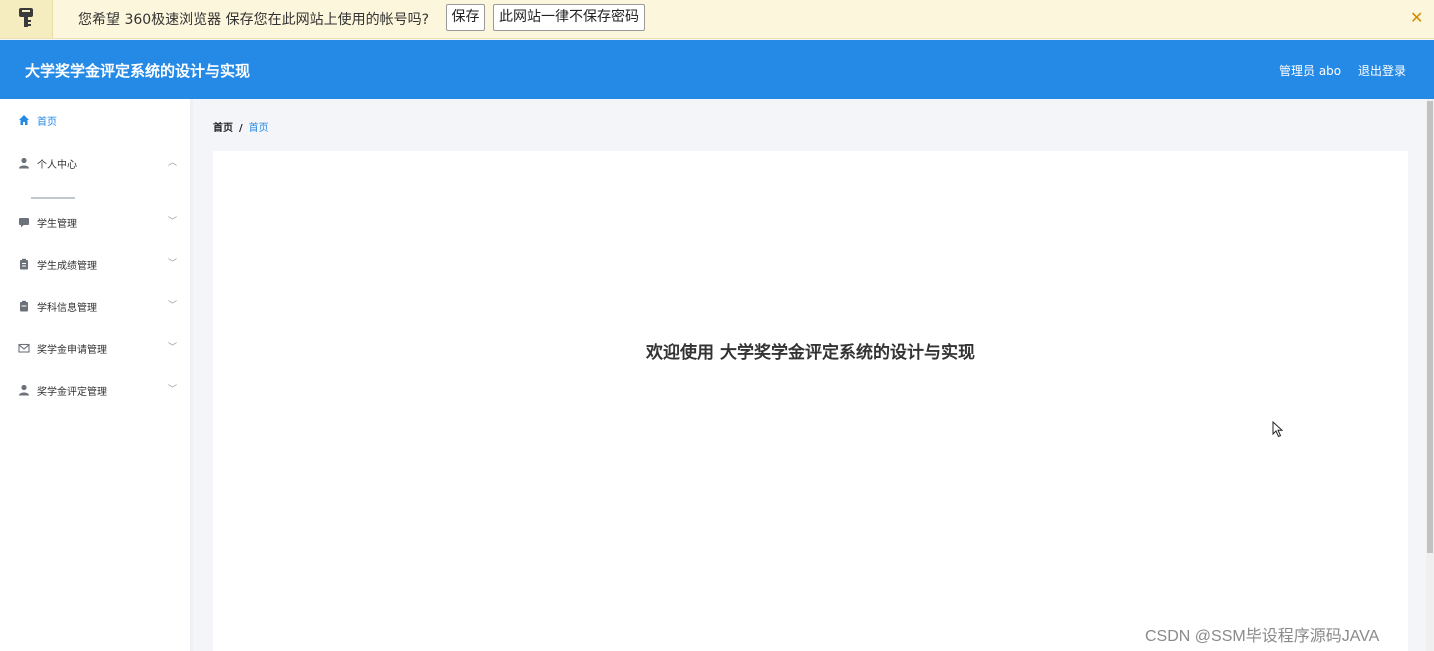  I want to click on clipboard-icon, so click(24, 264).